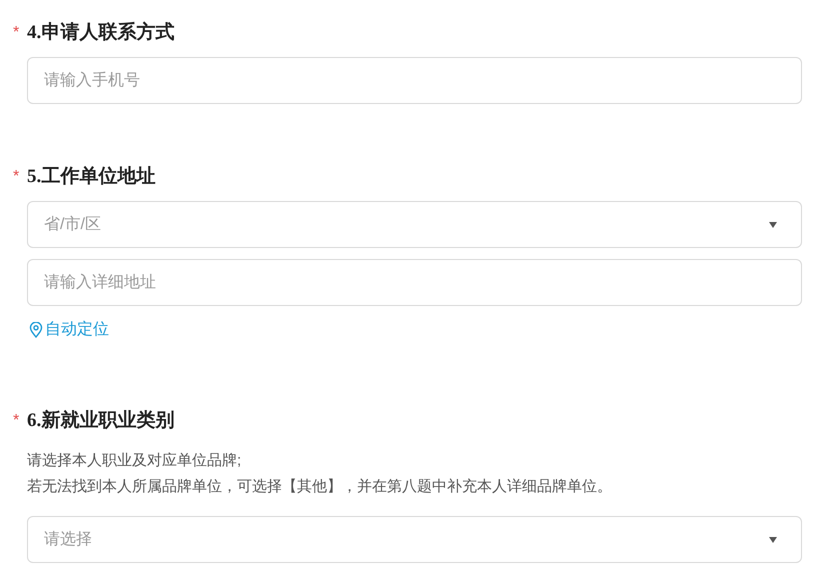 The height and width of the screenshot is (583, 823). What do you see at coordinates (414, 539) in the screenshot?
I see `select-field: 请选择` at bounding box center [414, 539].